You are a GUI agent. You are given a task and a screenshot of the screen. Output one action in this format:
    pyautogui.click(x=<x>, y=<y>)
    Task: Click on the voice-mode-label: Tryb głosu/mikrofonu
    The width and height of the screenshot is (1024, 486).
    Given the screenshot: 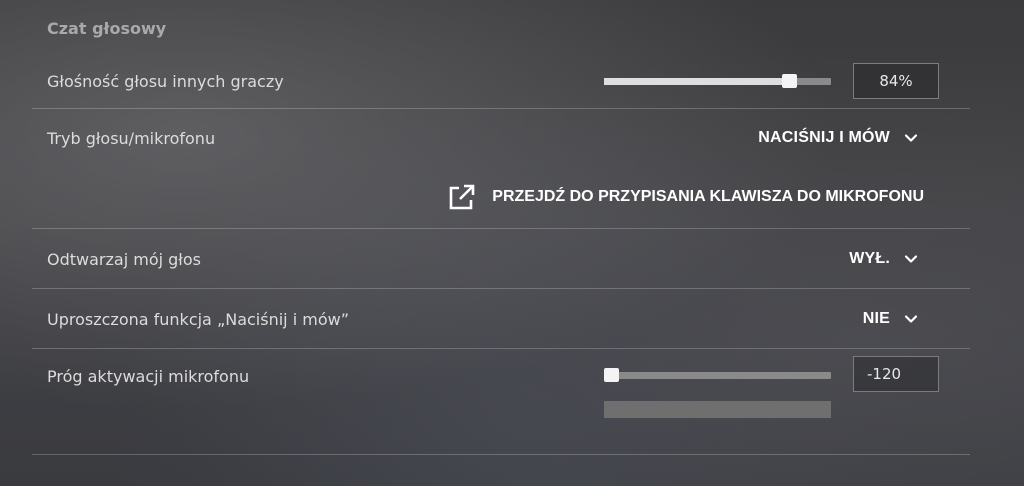 What is the action you would take?
    pyautogui.click(x=131, y=138)
    